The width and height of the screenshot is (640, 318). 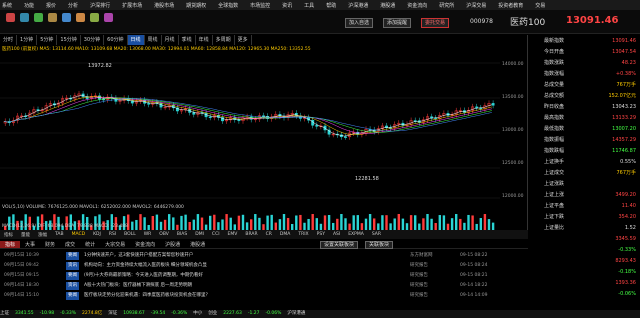 I want to click on menu-item: 分析, so click(x=73, y=5).